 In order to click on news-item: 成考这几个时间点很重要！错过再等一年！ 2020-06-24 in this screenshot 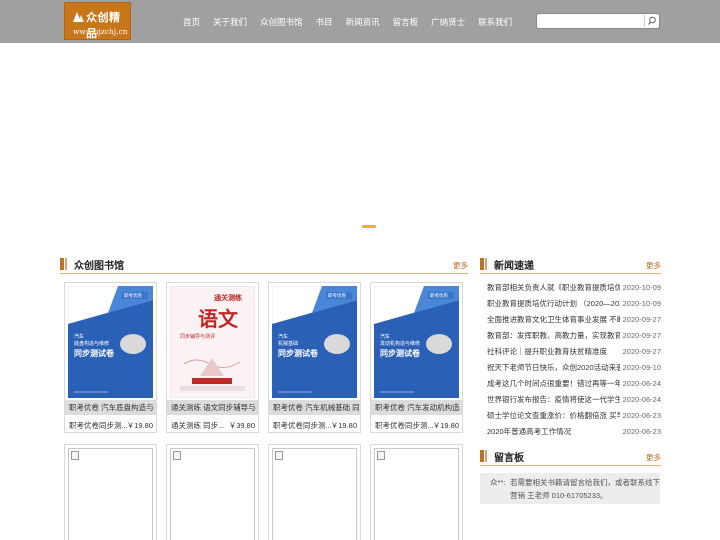, I will do `click(574, 384)`.